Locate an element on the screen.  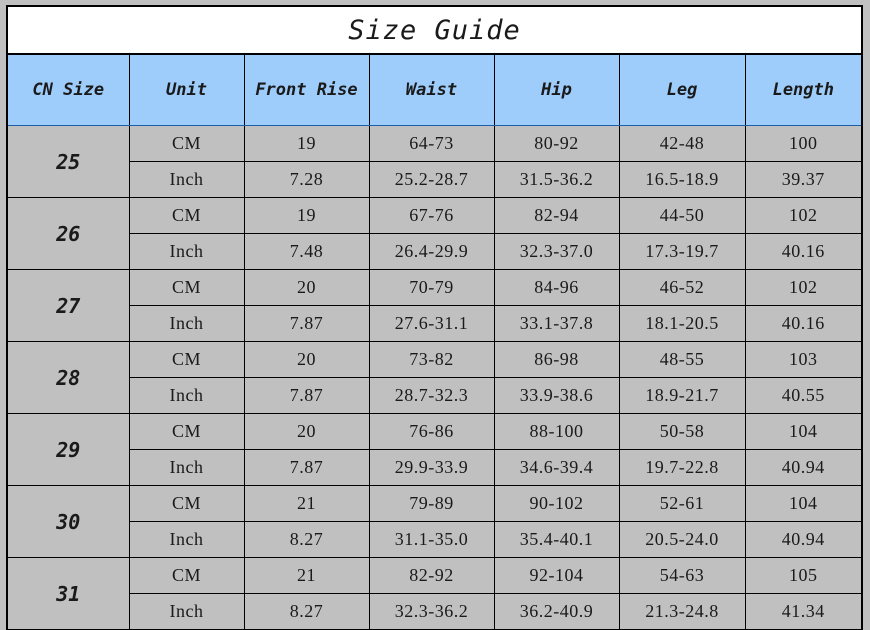
waist-cell: 67-76 is located at coordinates (431, 215).